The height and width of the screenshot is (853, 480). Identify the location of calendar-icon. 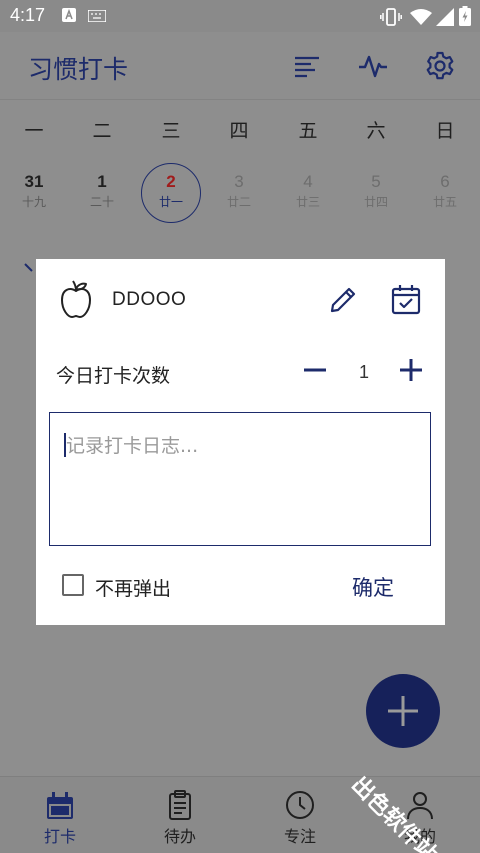
(60, 805).